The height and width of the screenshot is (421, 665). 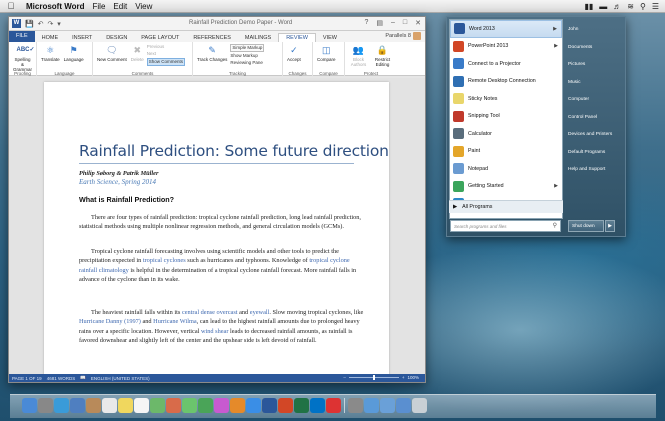 I want to click on start-place-help-and-support: Help and Support, so click(x=595, y=170).